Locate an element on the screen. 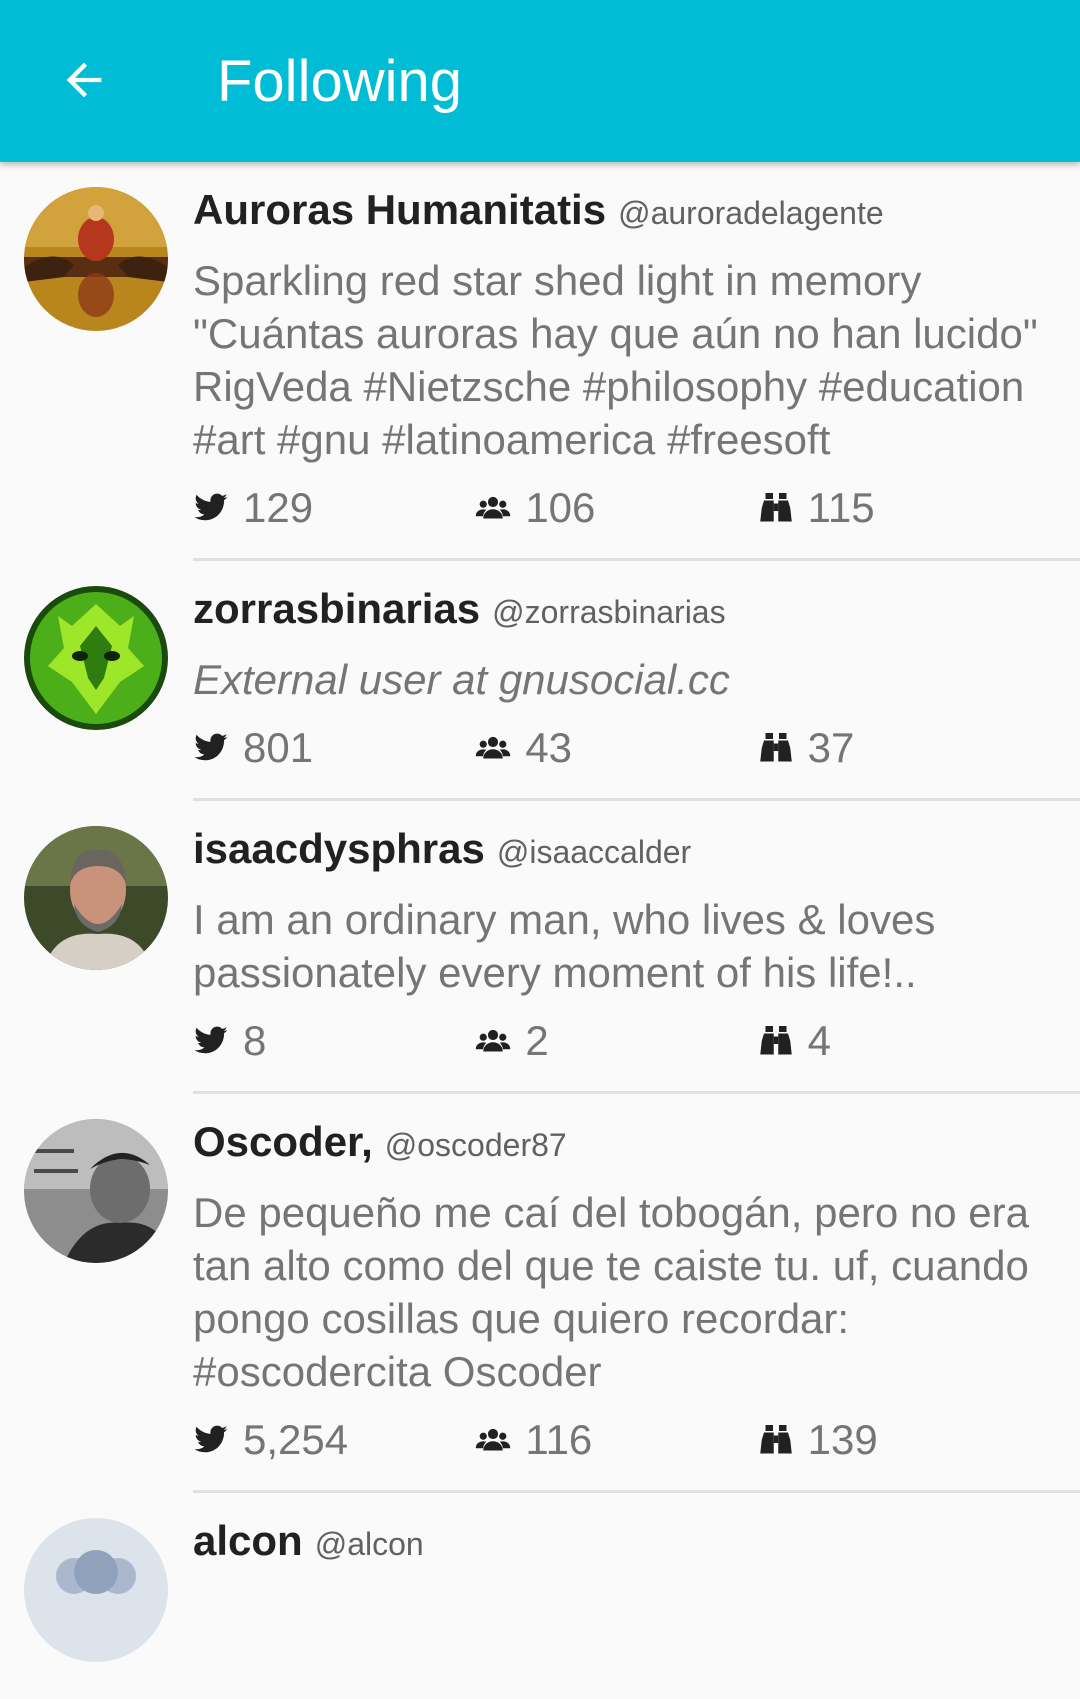 The width and height of the screenshot is (1080, 1699). notices-count: 5,254 is located at coordinates (334, 1440).